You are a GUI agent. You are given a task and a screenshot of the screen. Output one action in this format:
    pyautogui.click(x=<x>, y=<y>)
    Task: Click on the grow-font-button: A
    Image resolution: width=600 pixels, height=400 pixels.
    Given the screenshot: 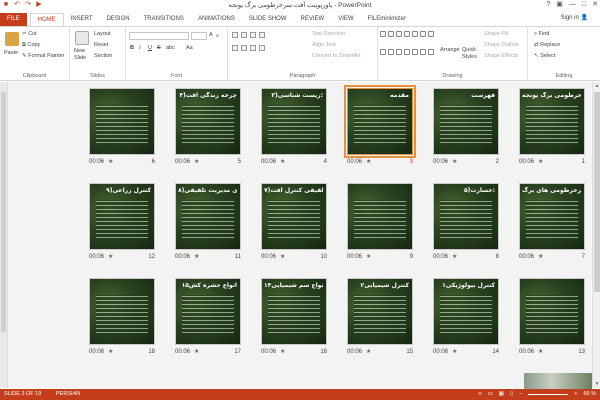 What is the action you would take?
    pyautogui.click(x=211, y=35)
    